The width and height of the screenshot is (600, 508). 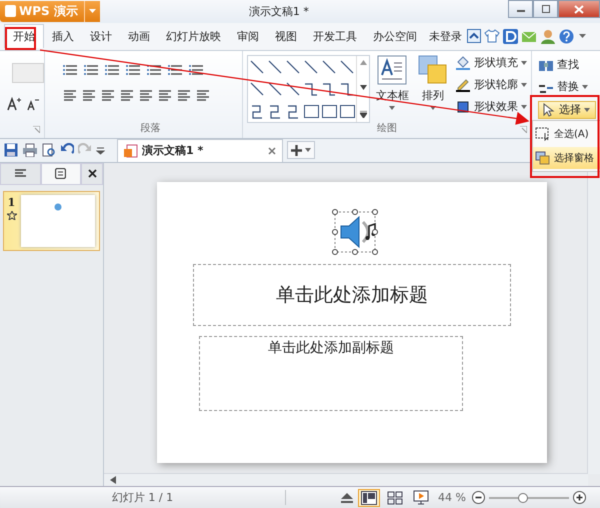 I want to click on normal-view-button, so click(x=369, y=497).